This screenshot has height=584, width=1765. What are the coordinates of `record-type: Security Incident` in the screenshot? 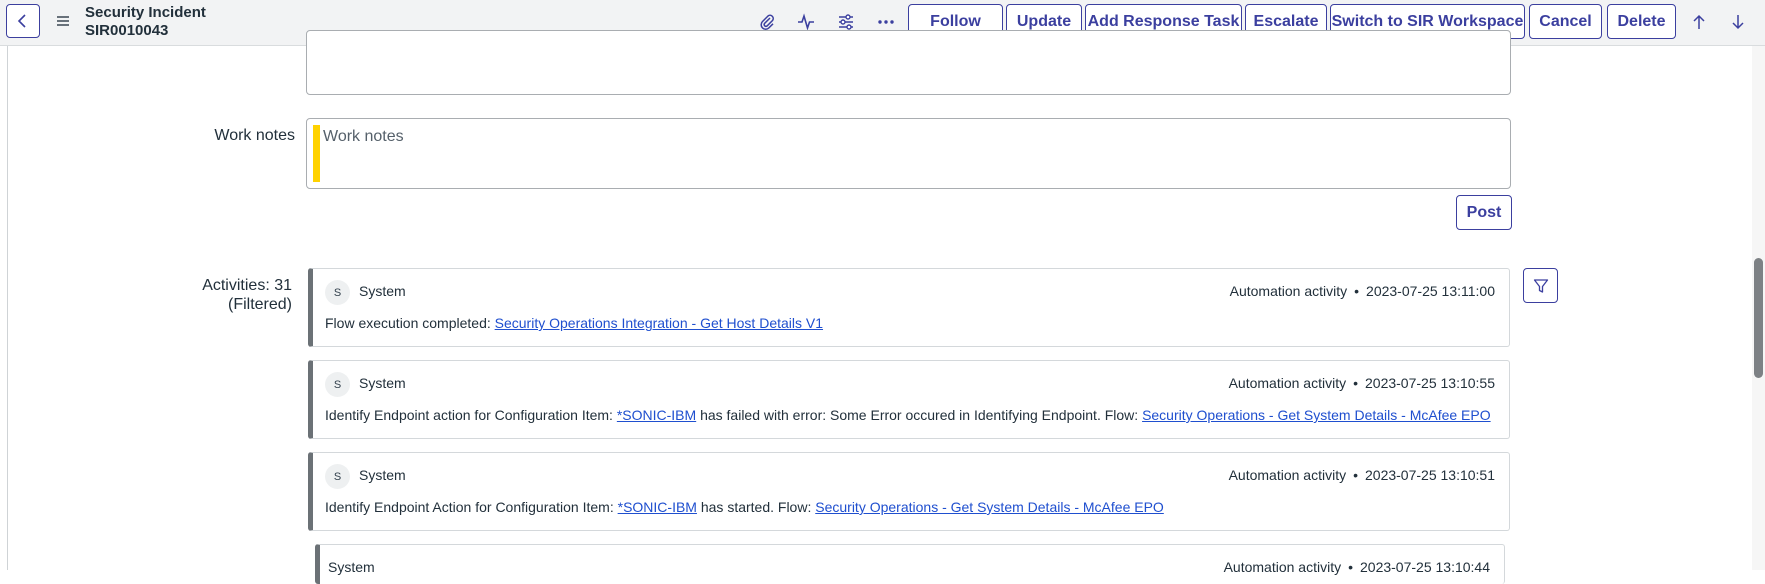 It's located at (145, 12).